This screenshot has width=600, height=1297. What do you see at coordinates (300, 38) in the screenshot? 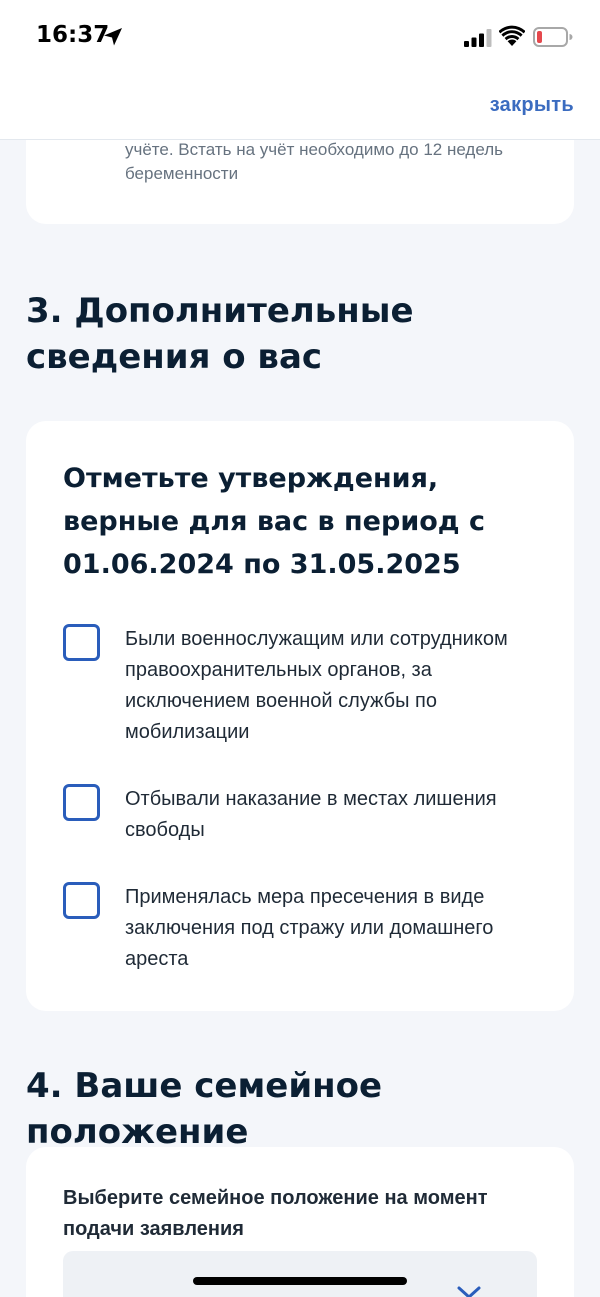
I see `status-bar: 16:37` at bounding box center [300, 38].